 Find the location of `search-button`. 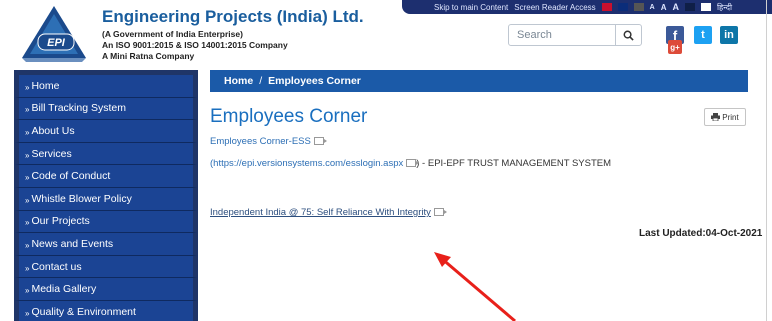

search-button is located at coordinates (628, 35).